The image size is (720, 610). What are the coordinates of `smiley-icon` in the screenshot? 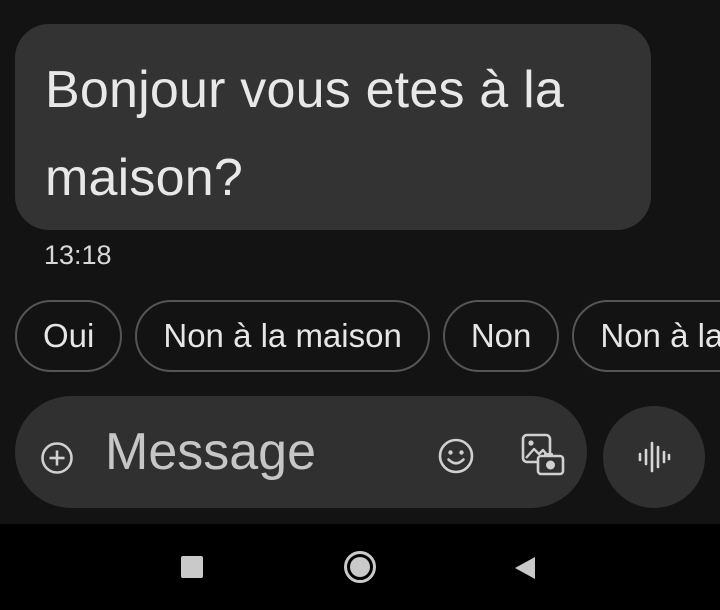 It's located at (456, 456).